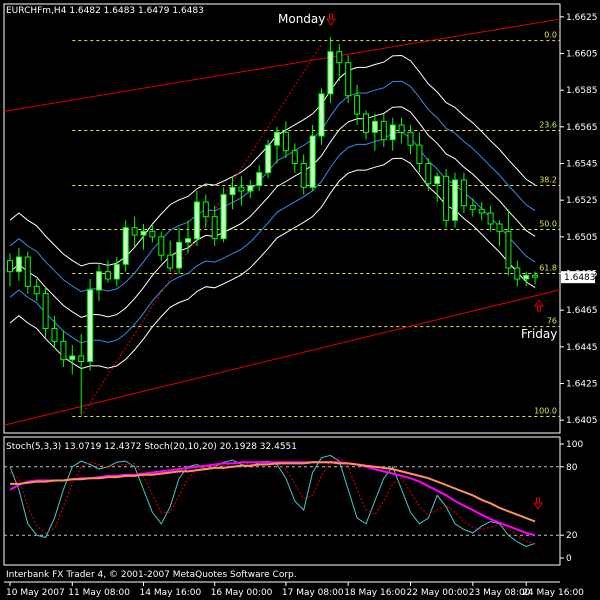 This screenshot has width=600, height=600. I want to click on stoch-slow-signal-line, so click(273, 492).